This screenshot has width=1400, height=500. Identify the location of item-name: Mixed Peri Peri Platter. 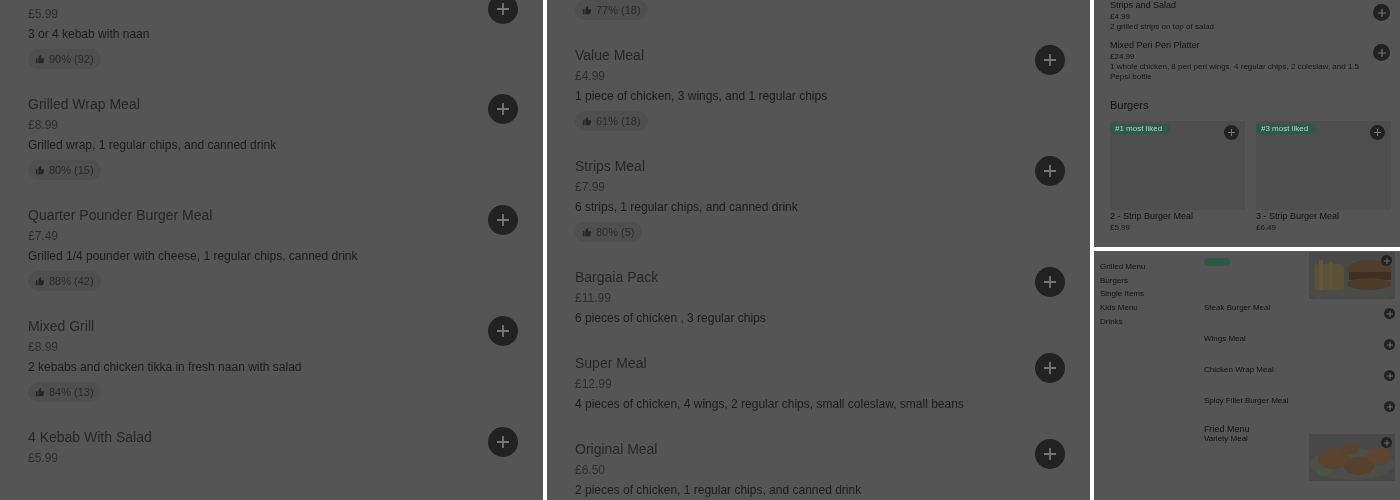
(1155, 45).